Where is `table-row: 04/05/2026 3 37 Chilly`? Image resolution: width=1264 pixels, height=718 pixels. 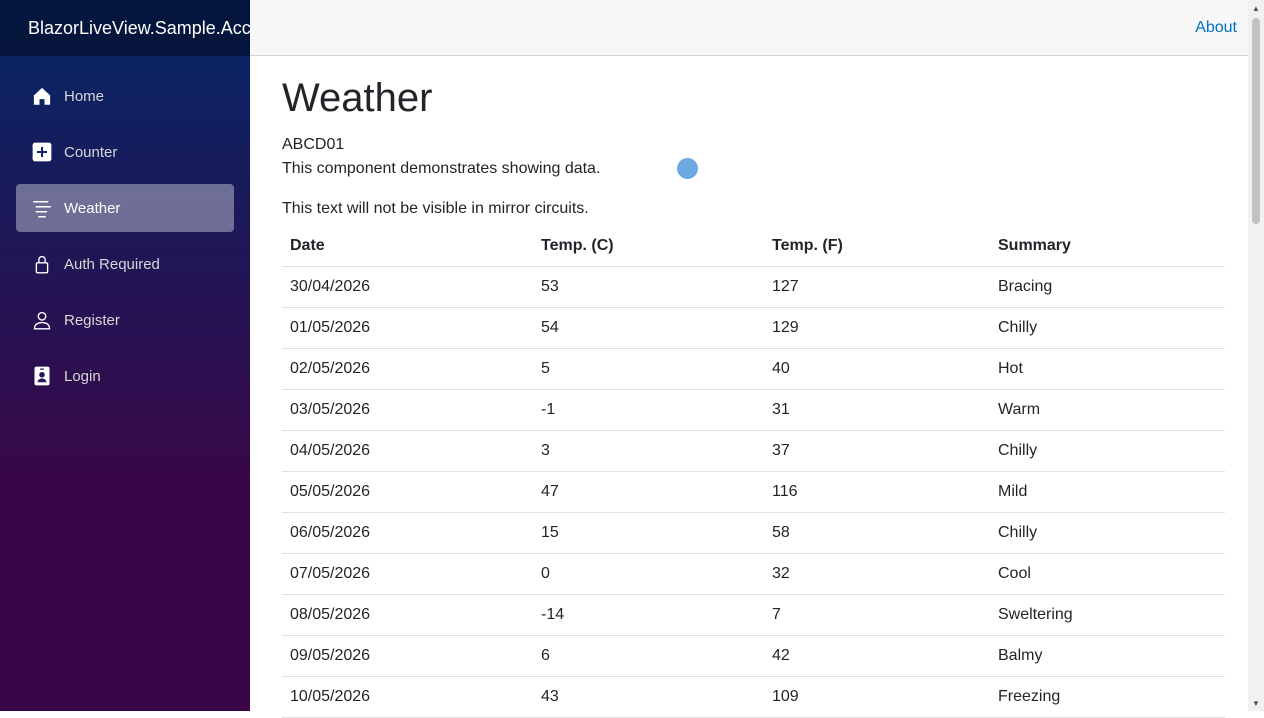 table-row: 04/05/2026 3 37 Chilly is located at coordinates (753, 451).